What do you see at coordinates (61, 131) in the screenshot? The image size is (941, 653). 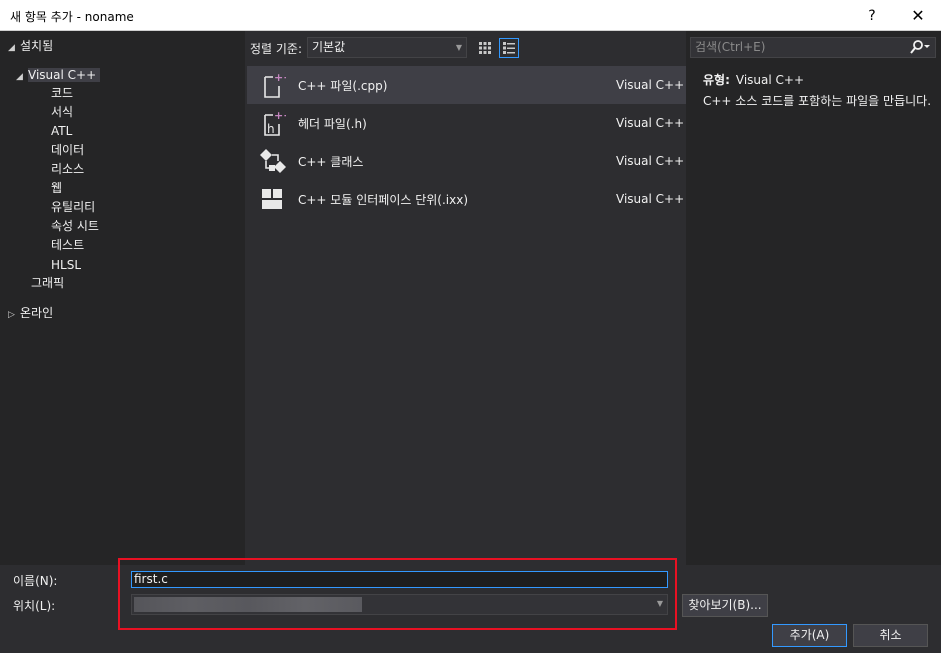 I see `tree-item-atl: ATL` at bounding box center [61, 131].